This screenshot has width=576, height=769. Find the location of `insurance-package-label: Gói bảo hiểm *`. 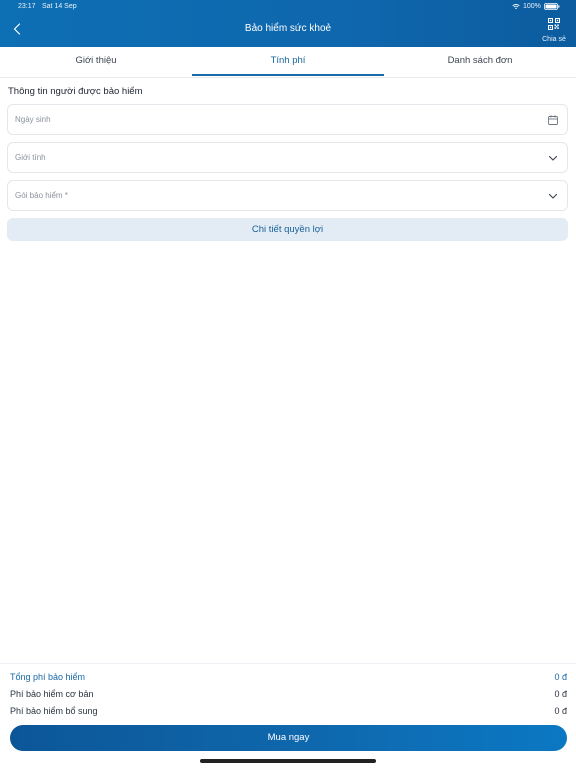

insurance-package-label: Gói bảo hiểm * is located at coordinates (41, 195).